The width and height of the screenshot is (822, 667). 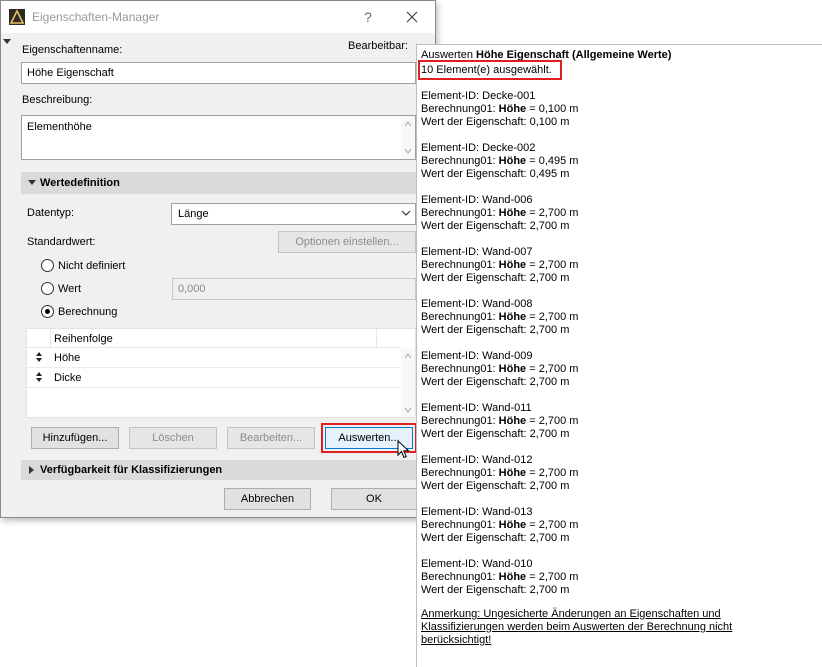 I want to click on element-id-line: Element-ID: Wand-008, so click(x=477, y=304).